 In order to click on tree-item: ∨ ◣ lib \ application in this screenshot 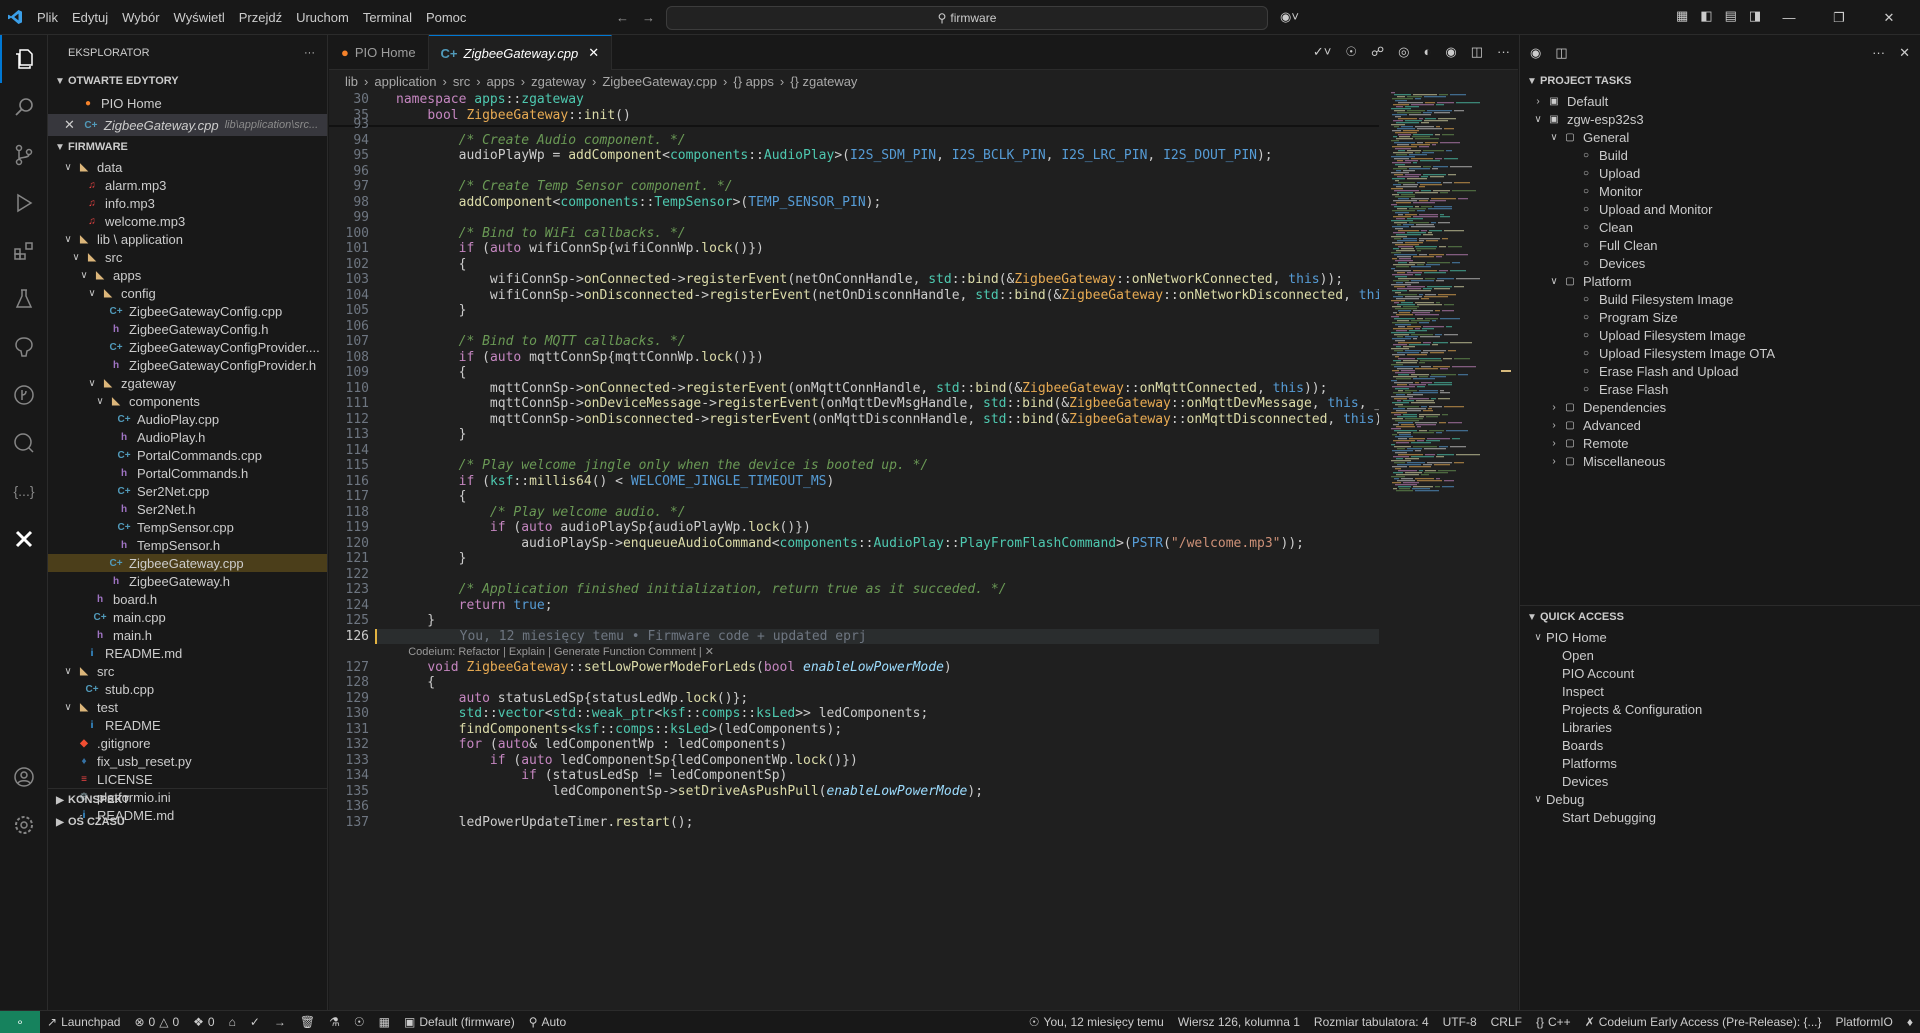, I will do `click(187, 239)`.